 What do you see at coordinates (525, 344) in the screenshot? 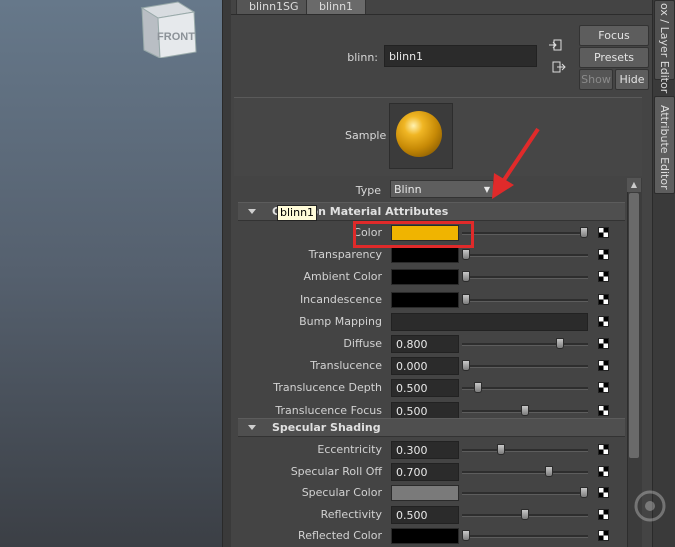
I see `diffuse-slider-track` at bounding box center [525, 344].